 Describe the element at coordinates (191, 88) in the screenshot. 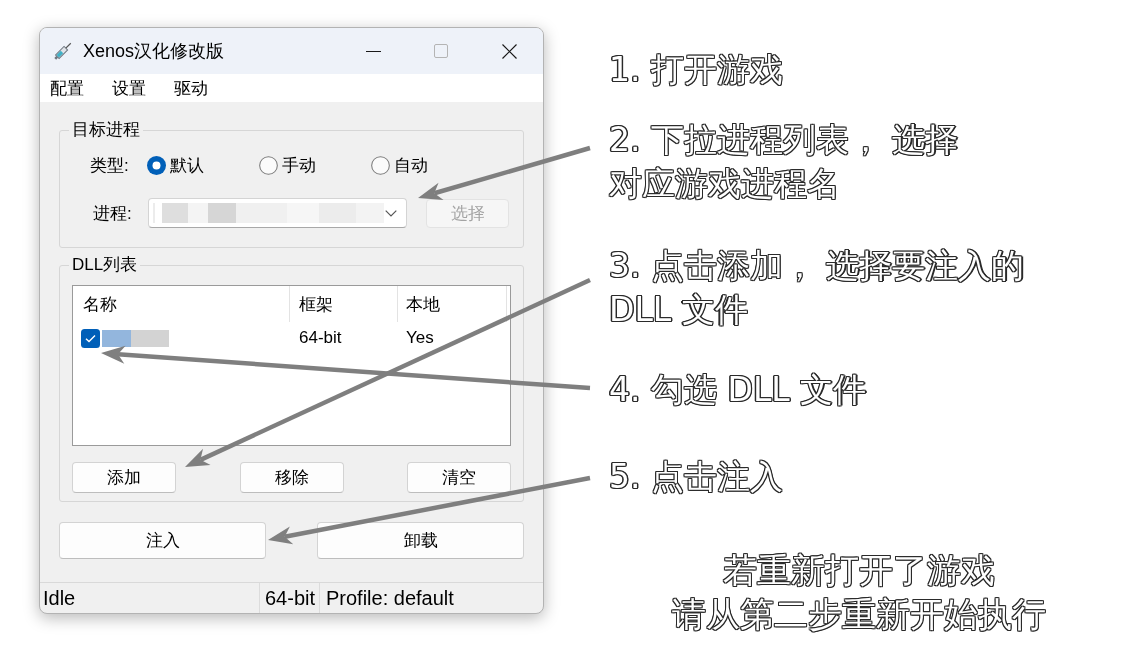

I see `menu-item: 驱动` at that location.